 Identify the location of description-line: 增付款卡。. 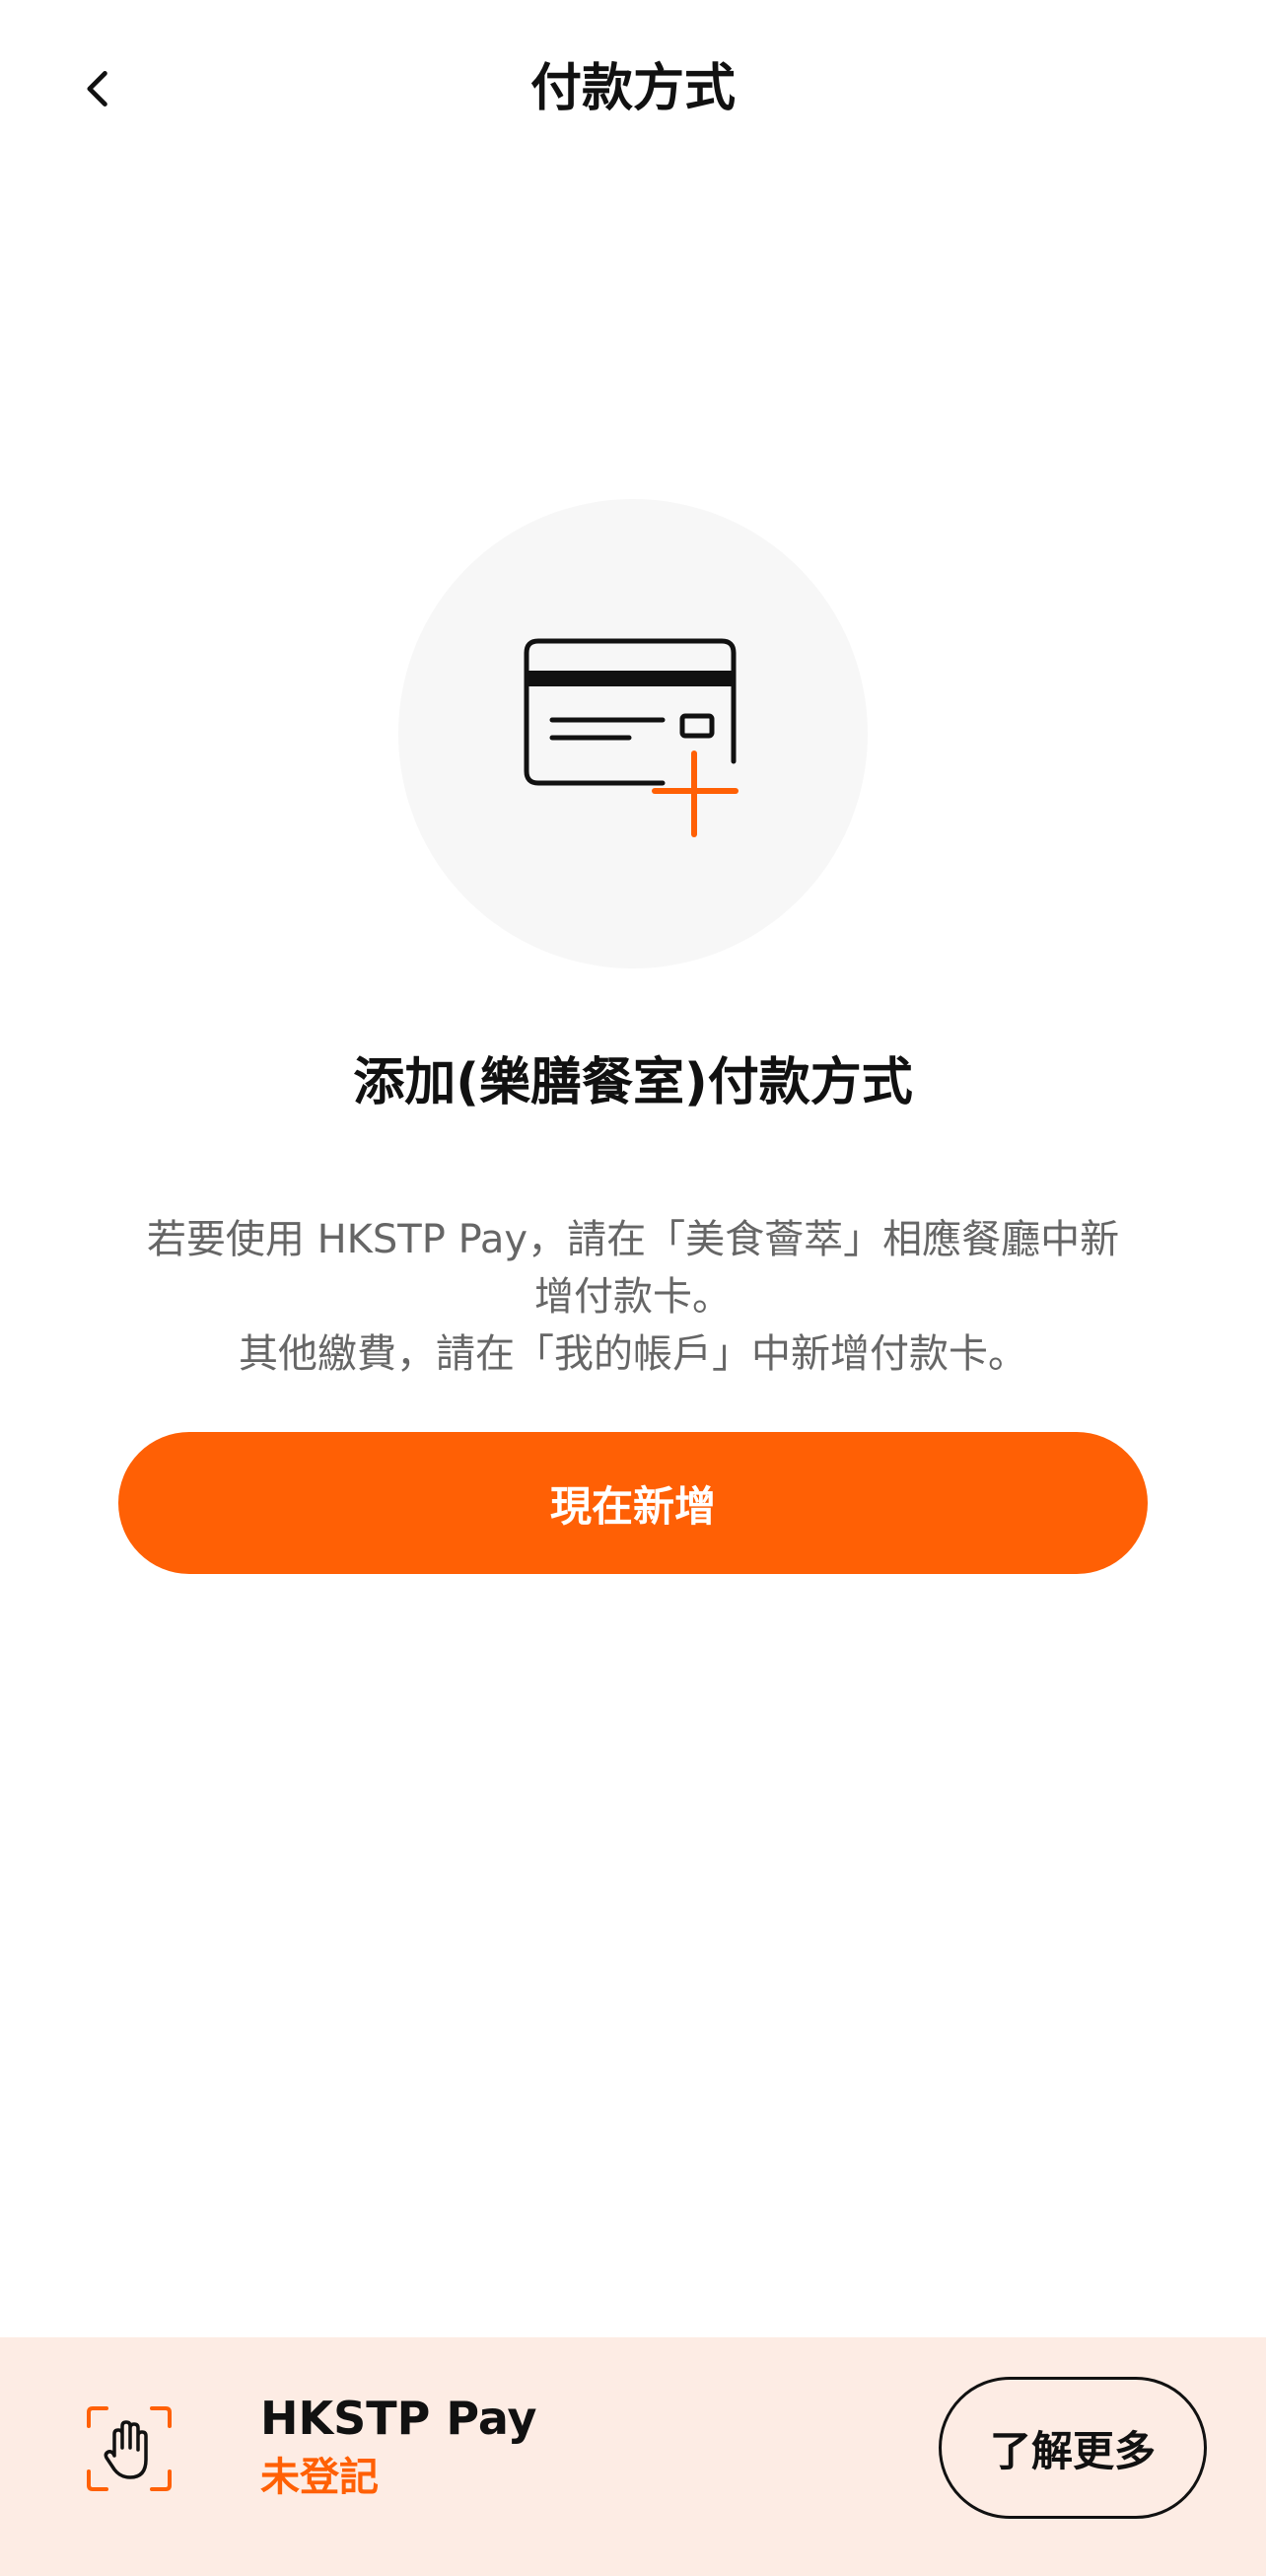
(633, 1297).